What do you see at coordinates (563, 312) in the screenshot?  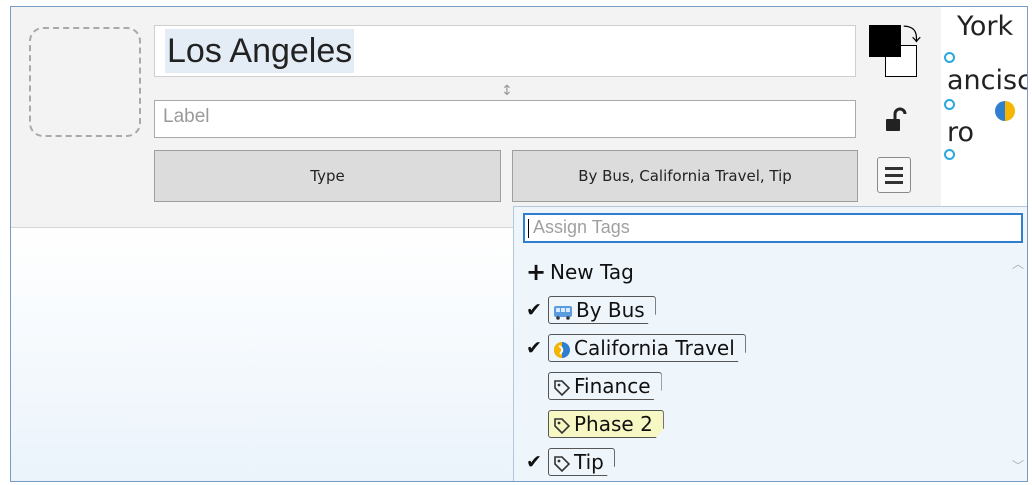 I see `bus-icon` at bounding box center [563, 312].